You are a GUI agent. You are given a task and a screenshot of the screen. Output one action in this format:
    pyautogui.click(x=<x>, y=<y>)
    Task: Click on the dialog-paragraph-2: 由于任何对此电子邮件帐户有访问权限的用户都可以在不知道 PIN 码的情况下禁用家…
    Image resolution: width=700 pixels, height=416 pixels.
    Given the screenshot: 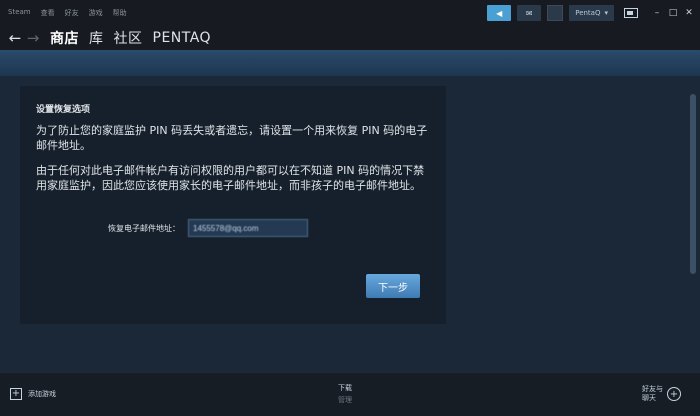 What is the action you would take?
    pyautogui.click(x=230, y=178)
    